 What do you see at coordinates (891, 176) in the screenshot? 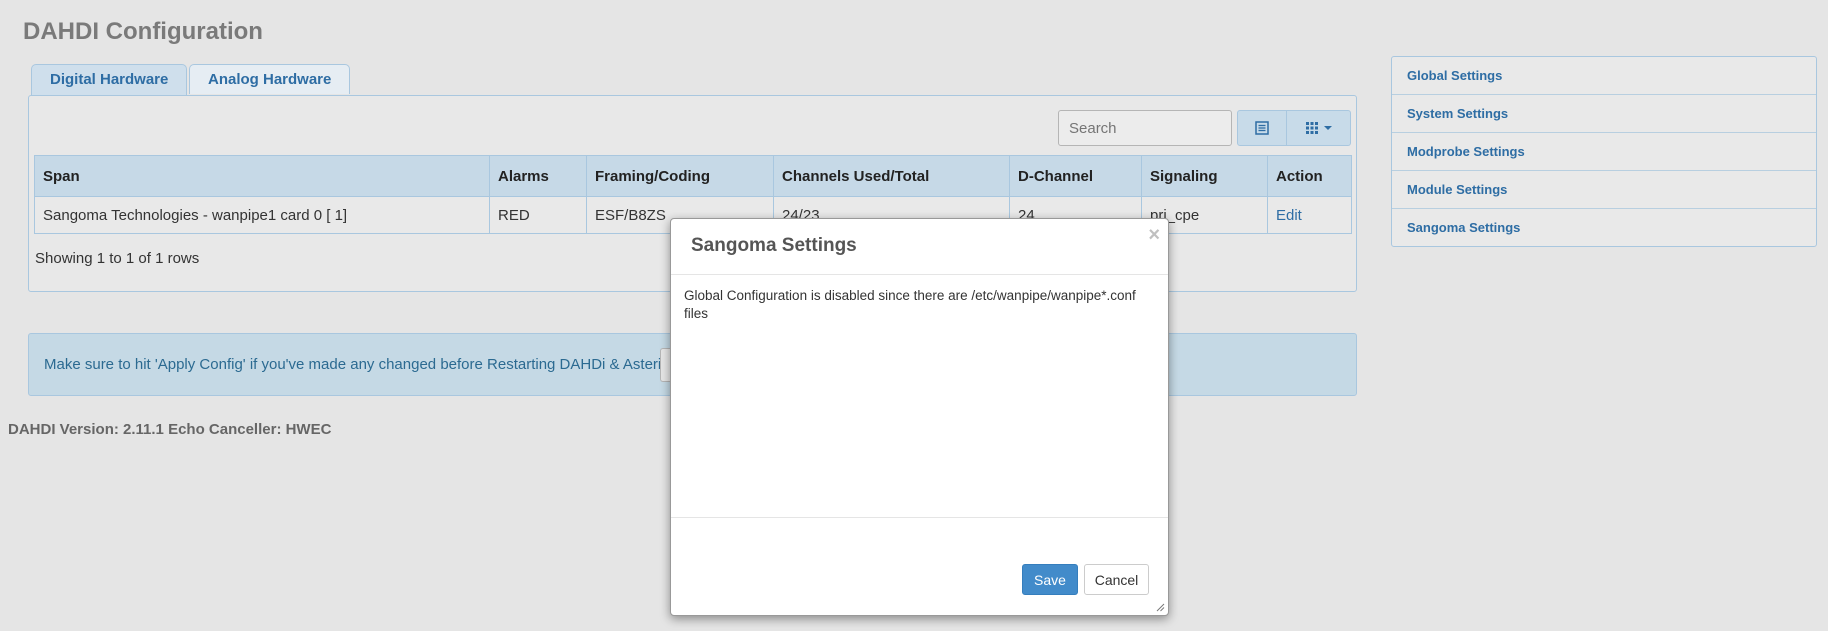
I see `column-header-channels: Channels Used/Total` at bounding box center [891, 176].